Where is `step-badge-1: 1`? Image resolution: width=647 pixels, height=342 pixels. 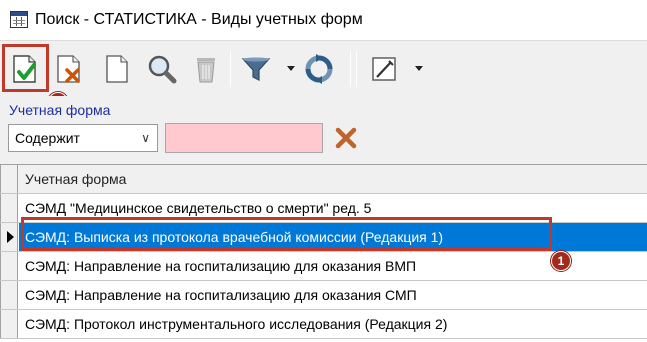
step-badge-1: 1 is located at coordinates (561, 261).